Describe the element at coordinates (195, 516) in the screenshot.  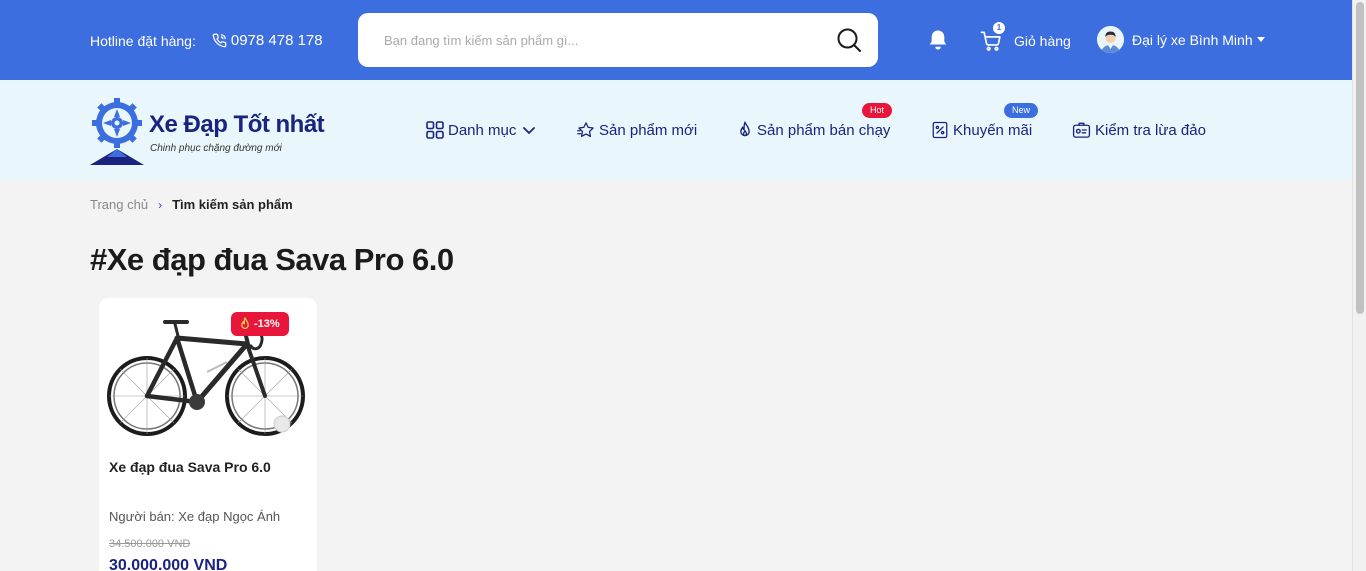
I see `product-seller: Người bán: Xe đạp Ngọc Ánh` at that location.